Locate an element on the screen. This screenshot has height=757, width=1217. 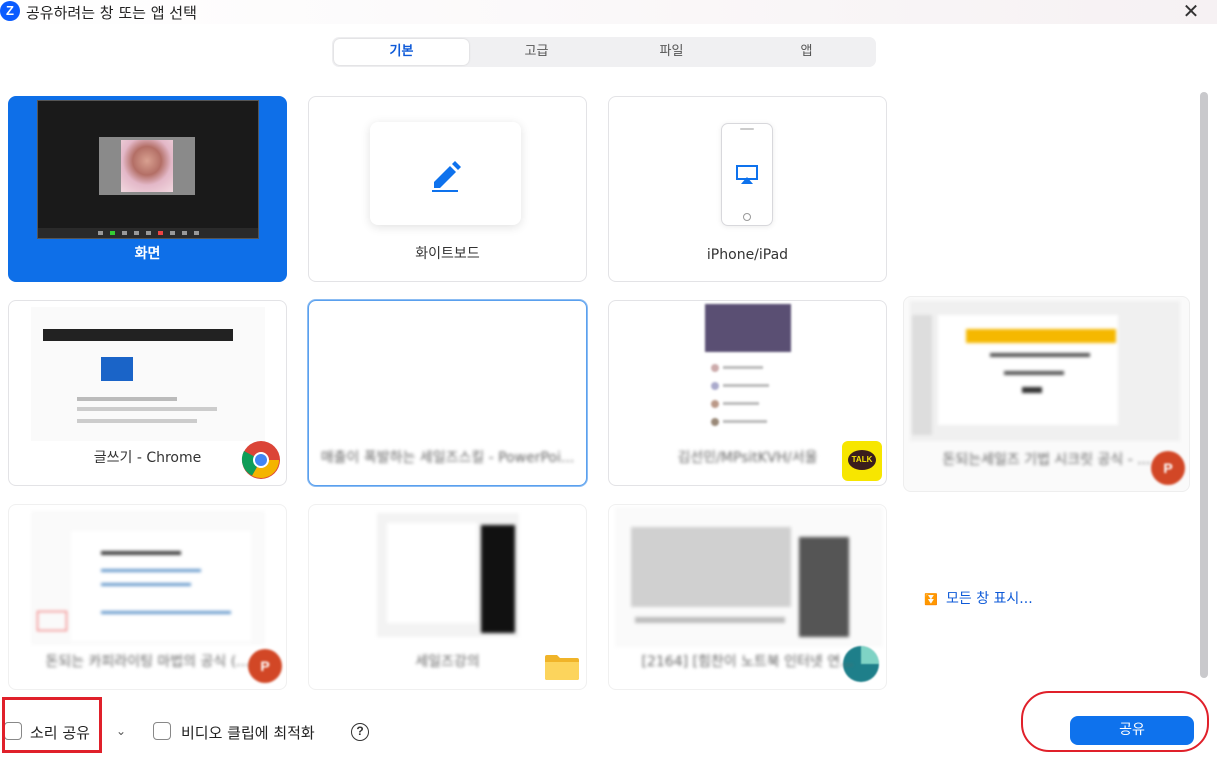
card-label: 김선민/MPsitKVH/서울 is located at coordinates (747, 458).